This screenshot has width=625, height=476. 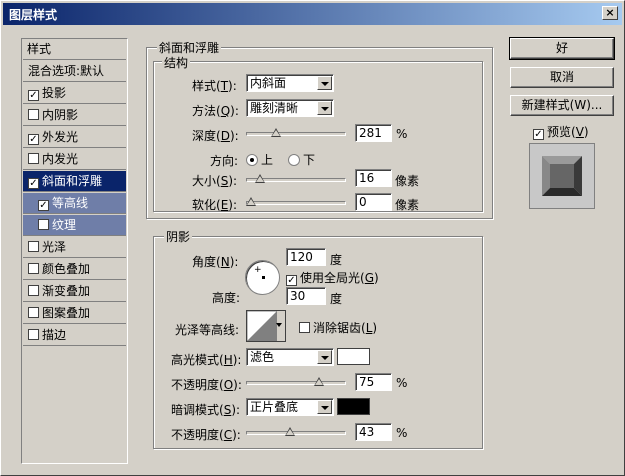 What do you see at coordinates (64, 225) in the screenshot?
I see `style-list-item-label: 纹理` at bounding box center [64, 225].